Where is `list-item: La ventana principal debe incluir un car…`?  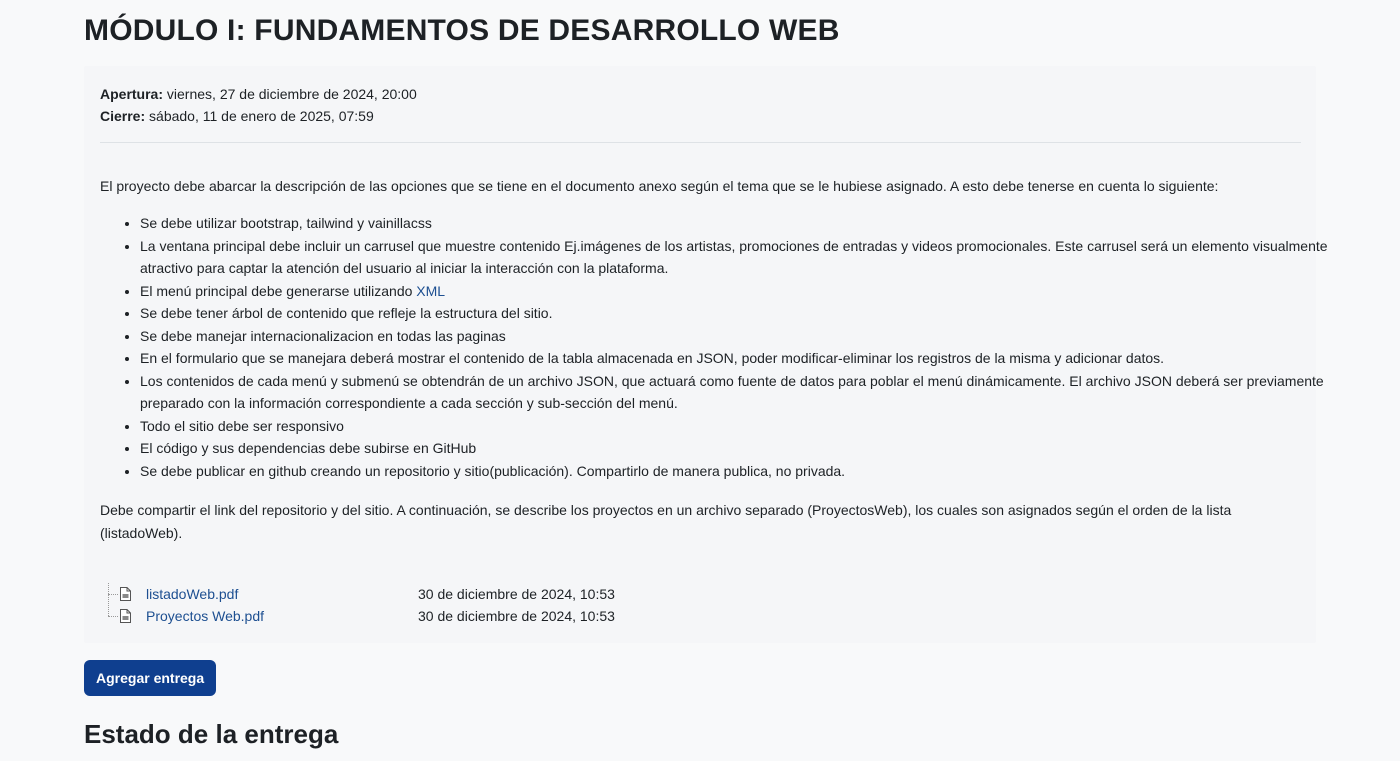 list-item: La ventana principal debe incluir un car… is located at coordinates (740, 257).